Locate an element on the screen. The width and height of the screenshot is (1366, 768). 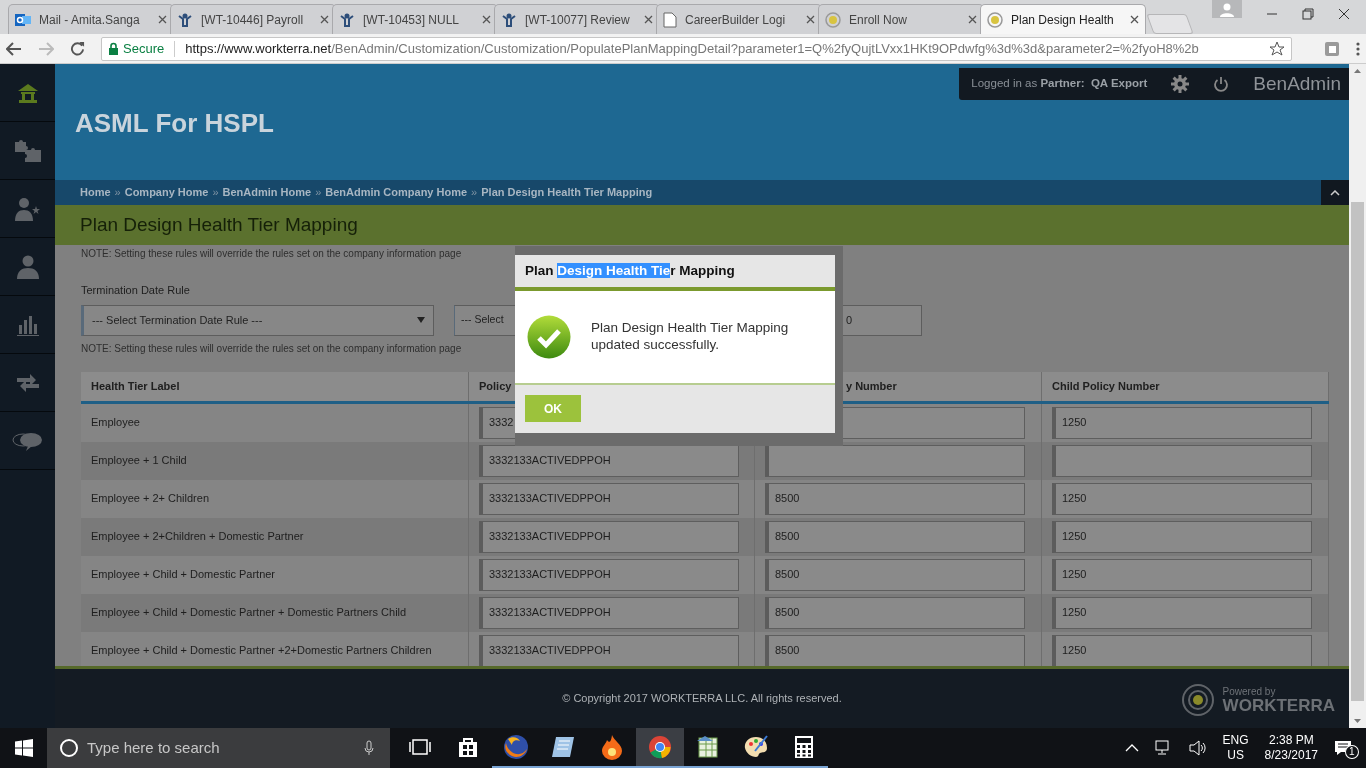
microphone-icon is located at coordinates (369, 748).